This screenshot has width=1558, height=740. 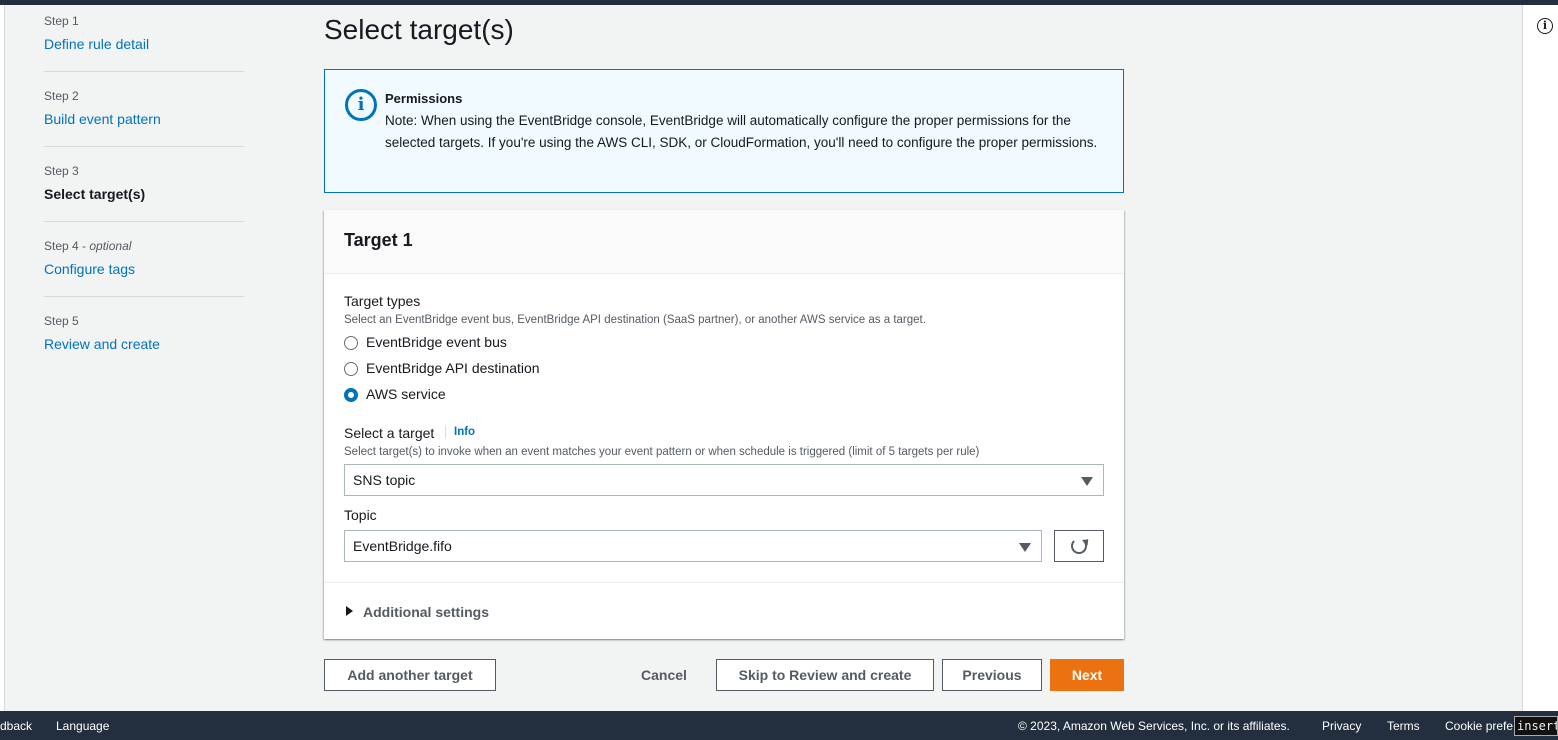 I want to click on step-2: Step 2 Build event pattern, so click(x=144, y=126).